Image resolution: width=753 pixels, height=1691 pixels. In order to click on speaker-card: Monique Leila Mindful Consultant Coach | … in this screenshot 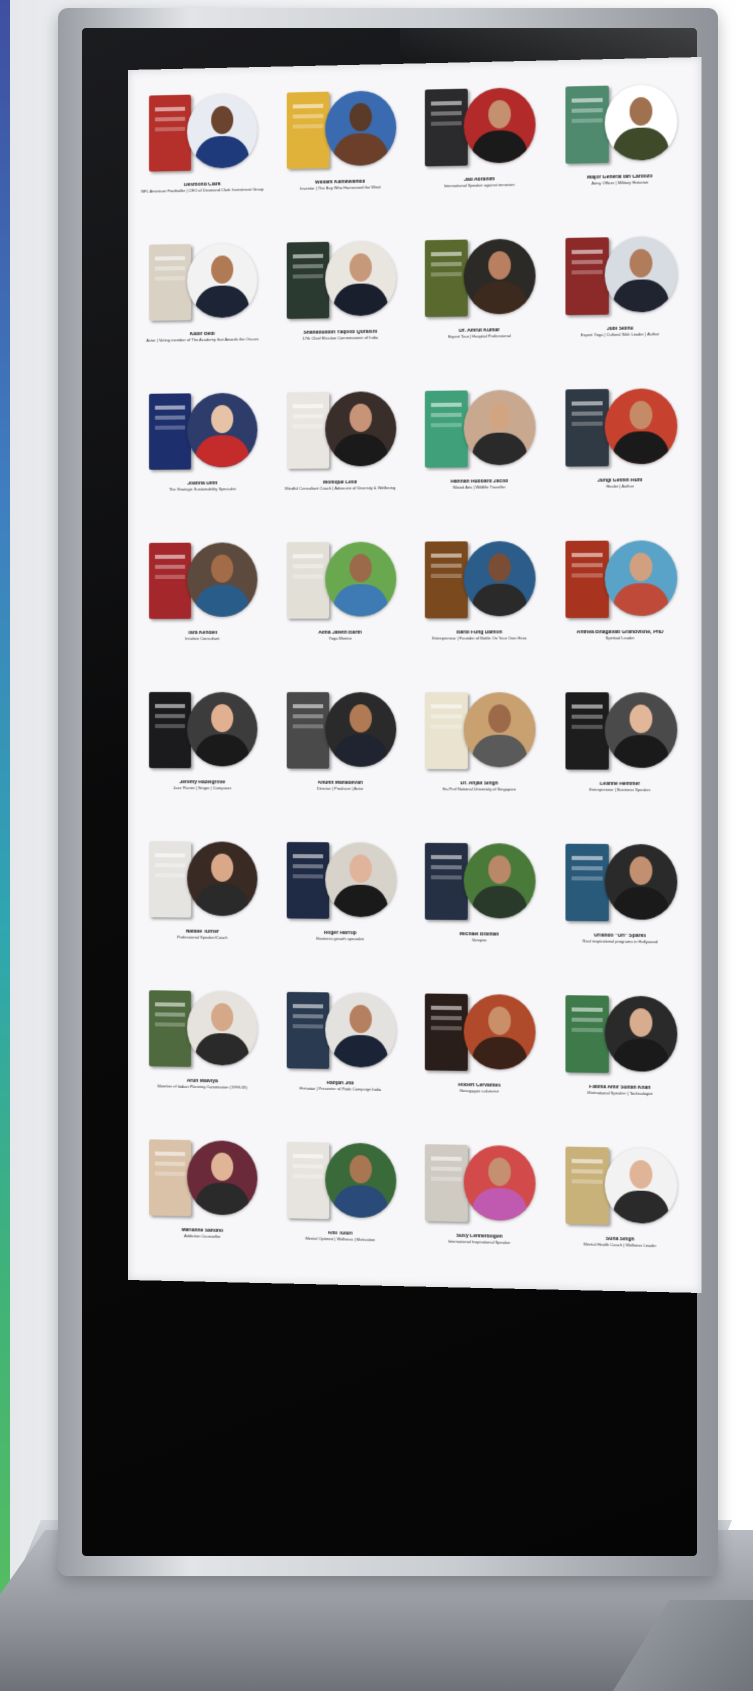, I will do `click(340, 449)`.